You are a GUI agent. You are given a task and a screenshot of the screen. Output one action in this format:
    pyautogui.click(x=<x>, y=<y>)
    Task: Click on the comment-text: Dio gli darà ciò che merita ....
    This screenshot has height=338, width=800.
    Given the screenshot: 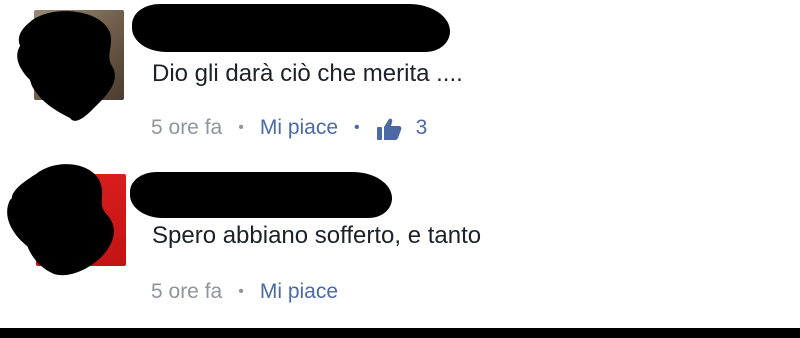 What is the action you would take?
    pyautogui.click(x=307, y=73)
    